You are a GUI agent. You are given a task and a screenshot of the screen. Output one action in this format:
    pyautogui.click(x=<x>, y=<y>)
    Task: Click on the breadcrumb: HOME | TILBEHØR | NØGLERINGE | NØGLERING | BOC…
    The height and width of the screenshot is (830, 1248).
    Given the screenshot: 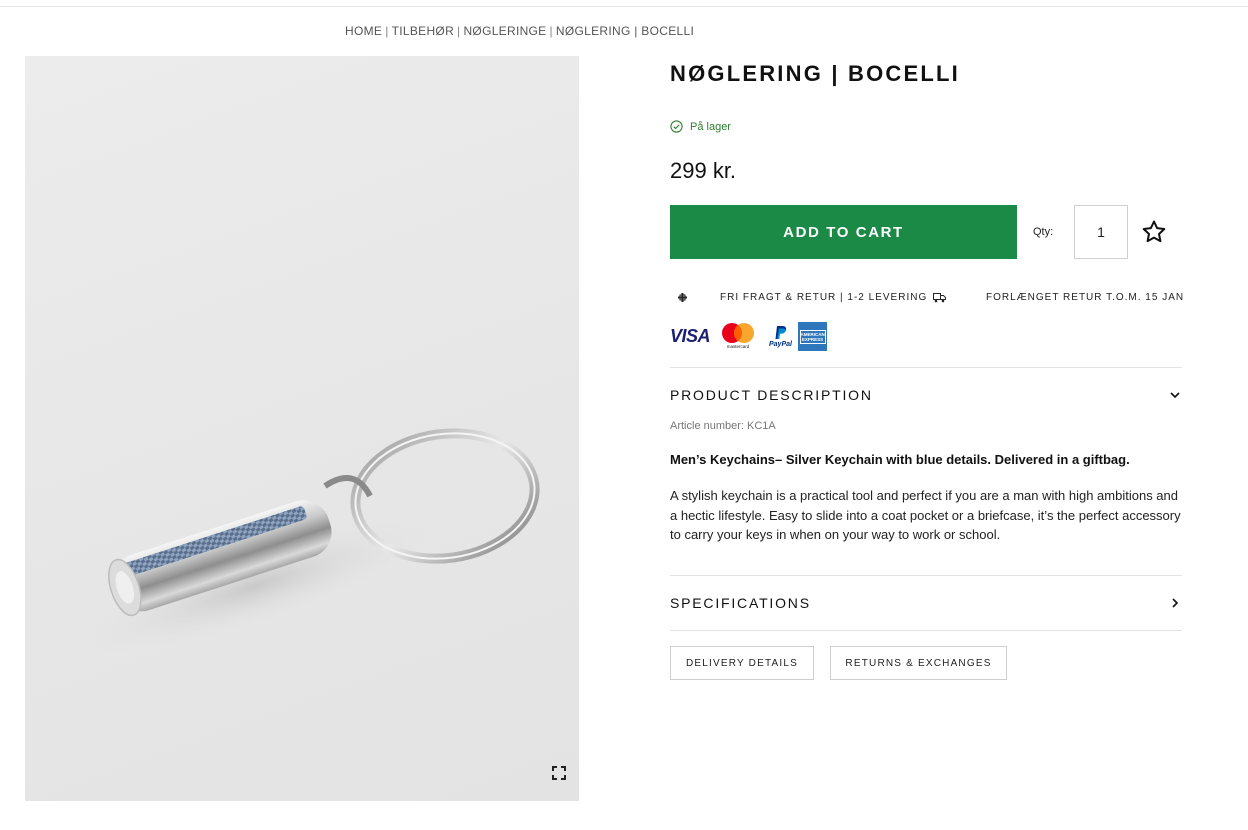 What is the action you would take?
    pyautogui.click(x=519, y=31)
    